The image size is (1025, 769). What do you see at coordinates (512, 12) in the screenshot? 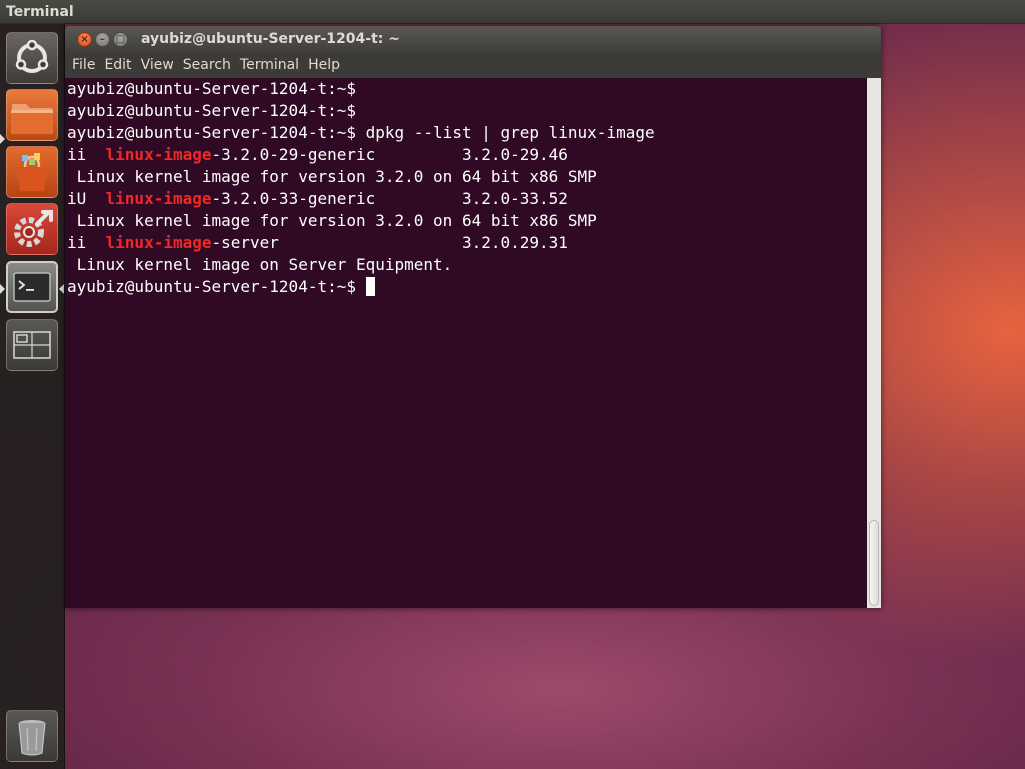
I see `top-panel: Terminal` at bounding box center [512, 12].